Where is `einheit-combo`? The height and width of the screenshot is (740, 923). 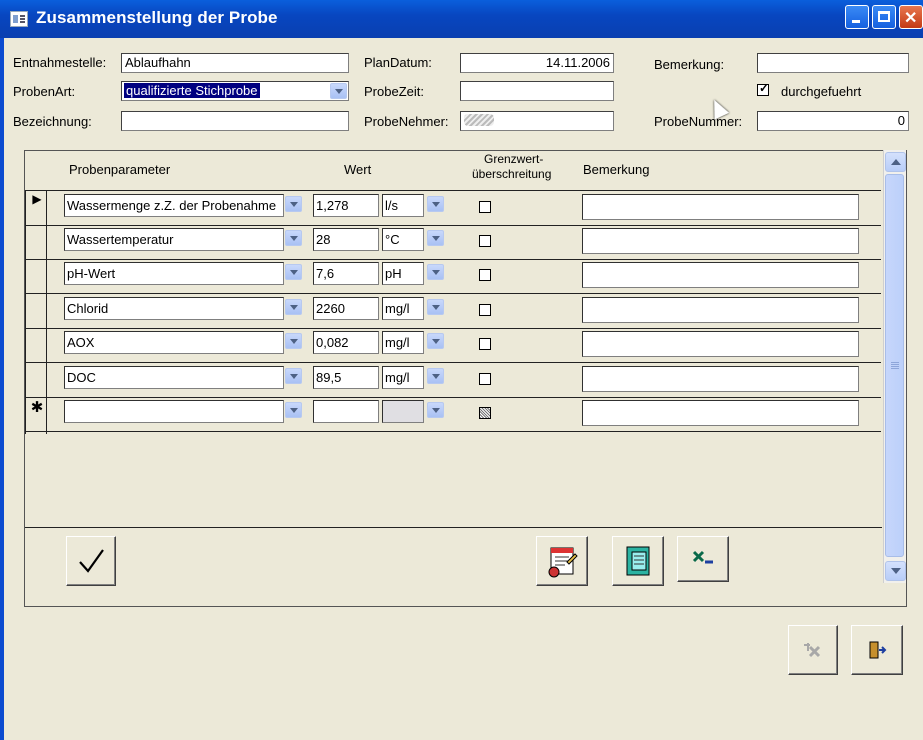
einheit-combo is located at coordinates (403, 411).